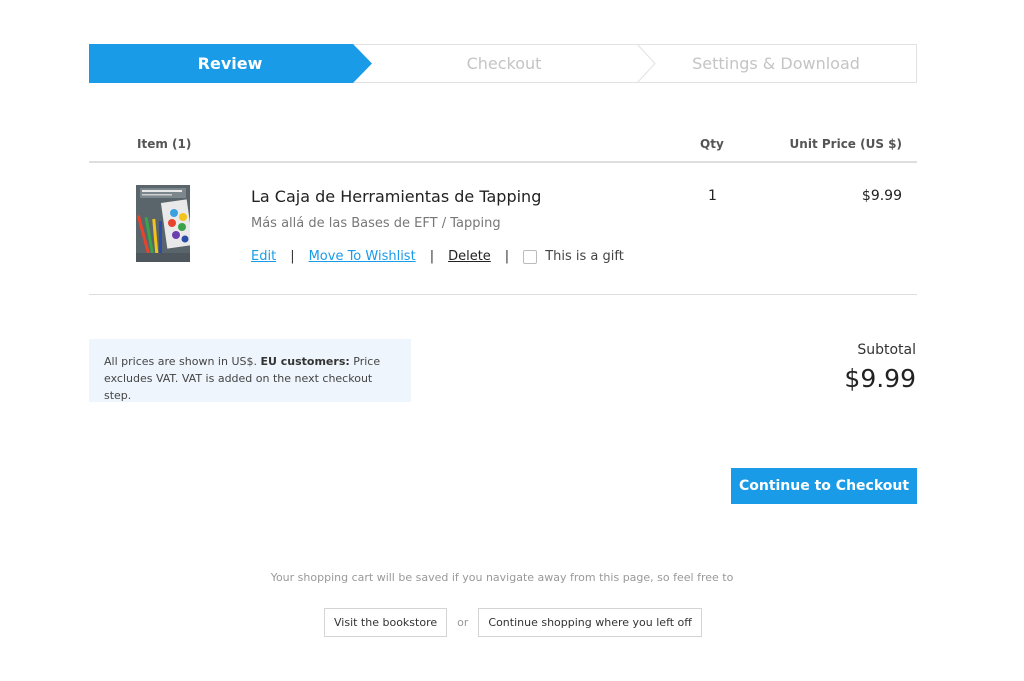  What do you see at coordinates (530, 256) in the screenshot?
I see `gift-checkbox` at bounding box center [530, 256].